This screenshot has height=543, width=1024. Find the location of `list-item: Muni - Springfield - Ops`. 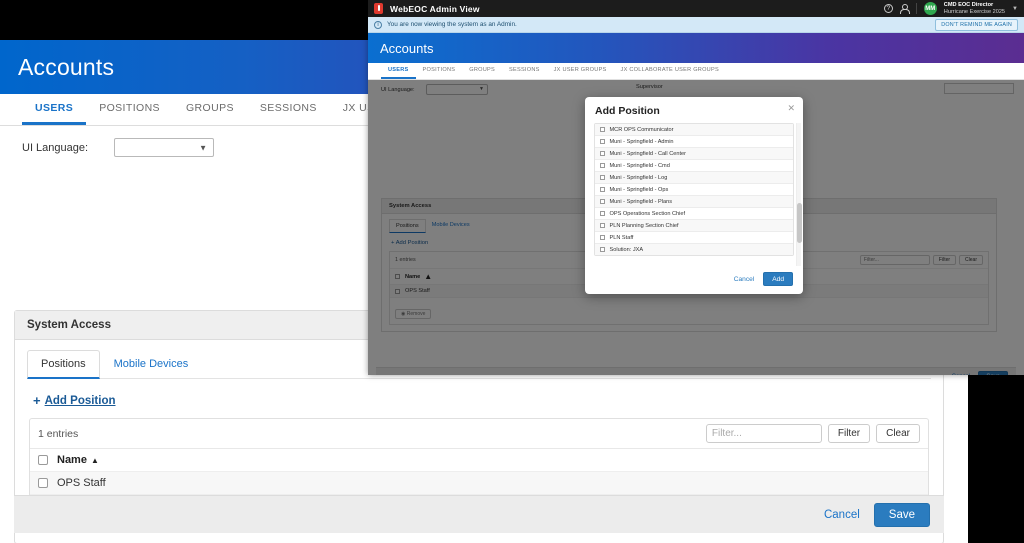

list-item: Muni - Springfield - Ops is located at coordinates (694, 190).